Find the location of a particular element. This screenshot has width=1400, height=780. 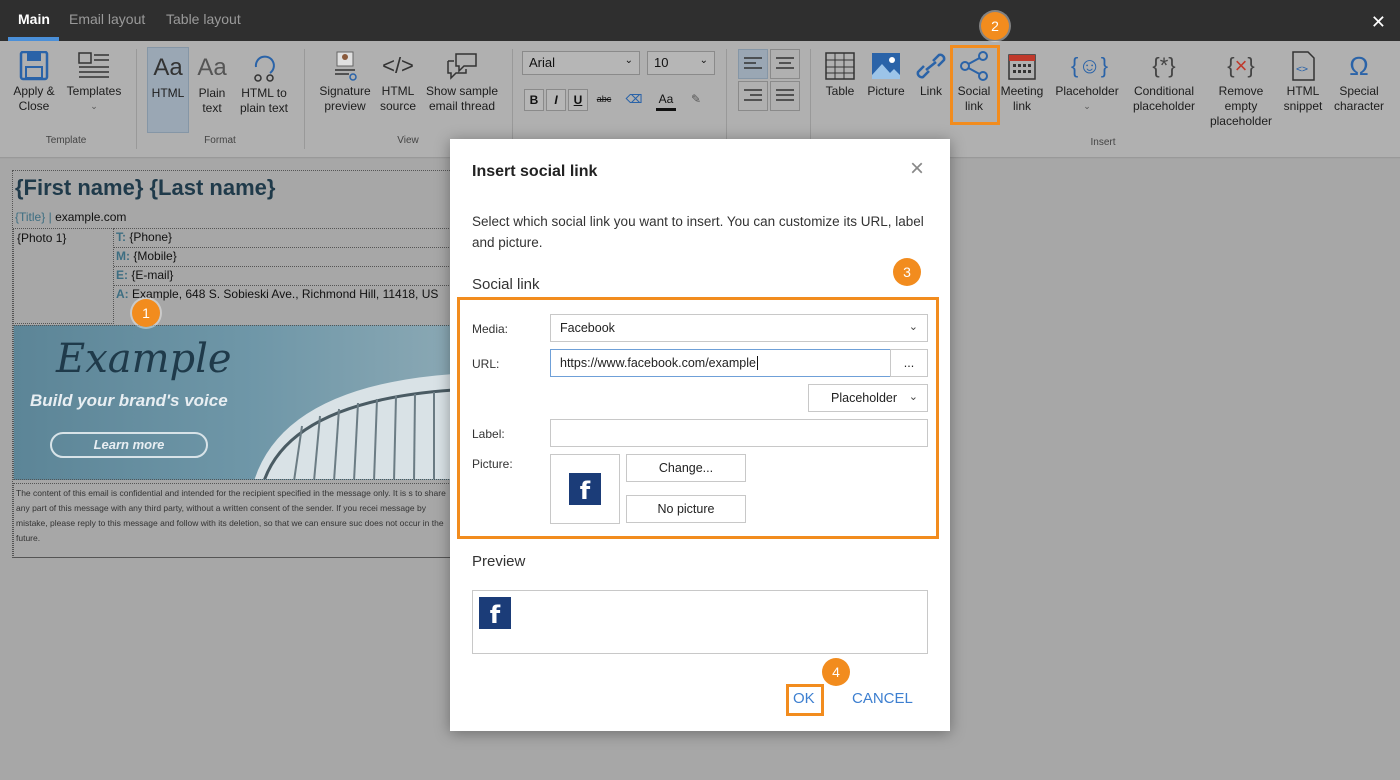

templates-button: Templates ⌄ is located at coordinates (94, 82).